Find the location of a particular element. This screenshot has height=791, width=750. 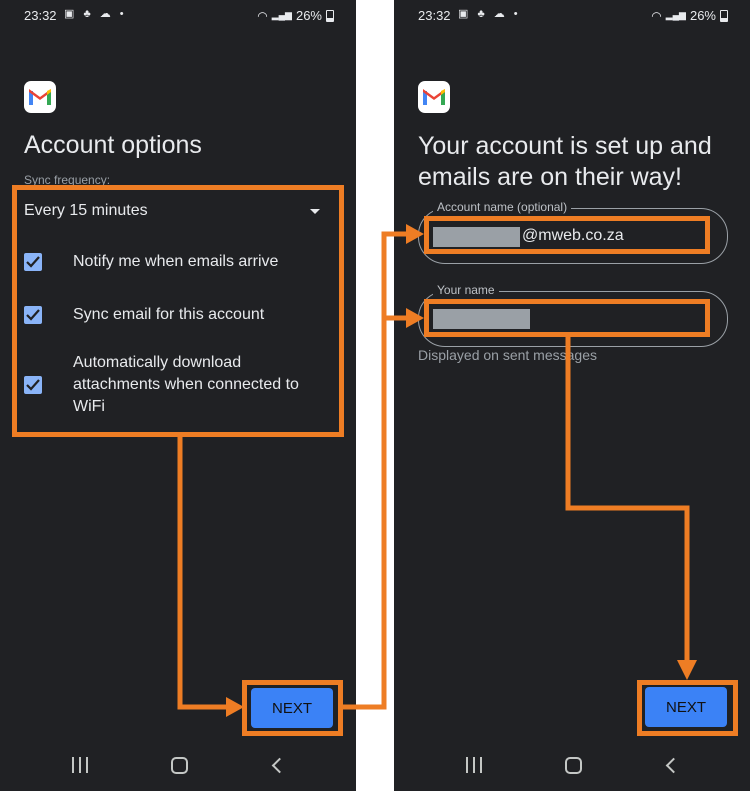

arrow-options-to-next is located at coordinates (201, 573).